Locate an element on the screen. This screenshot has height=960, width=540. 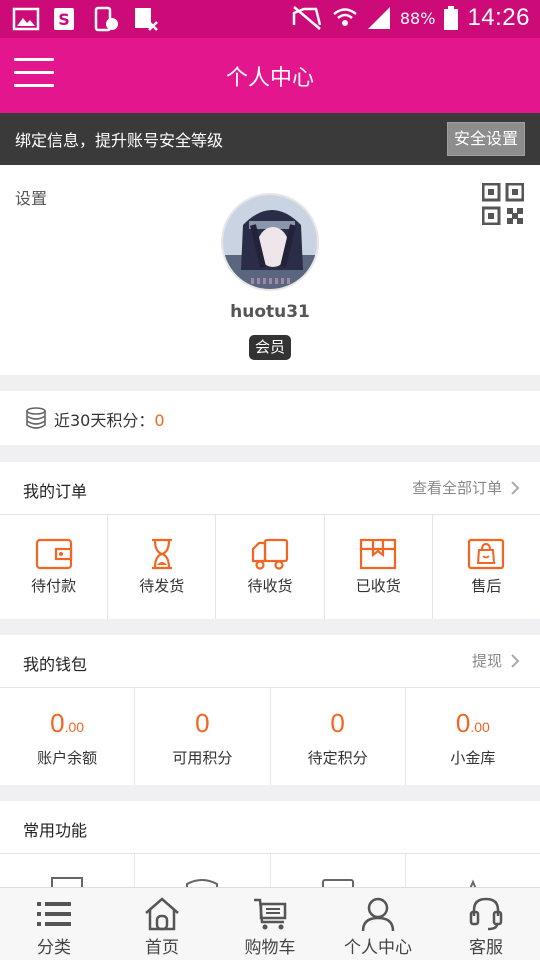
wallet-title: 我的钱包 is located at coordinates (55, 664).